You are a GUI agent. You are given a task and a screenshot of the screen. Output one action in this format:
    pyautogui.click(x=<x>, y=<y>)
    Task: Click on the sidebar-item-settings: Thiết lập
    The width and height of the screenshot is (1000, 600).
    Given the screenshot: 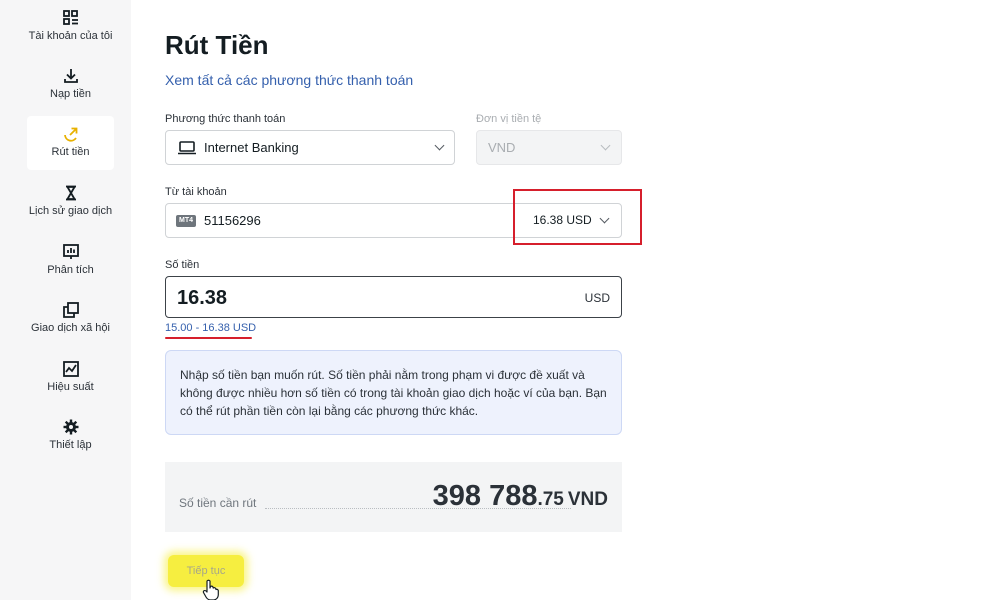 What is the action you would take?
    pyautogui.click(x=70, y=434)
    